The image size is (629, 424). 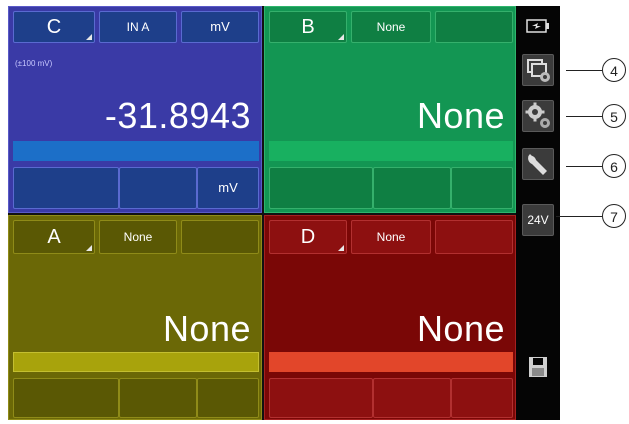 What do you see at coordinates (614, 166) in the screenshot?
I see `callout-6: 6` at bounding box center [614, 166].